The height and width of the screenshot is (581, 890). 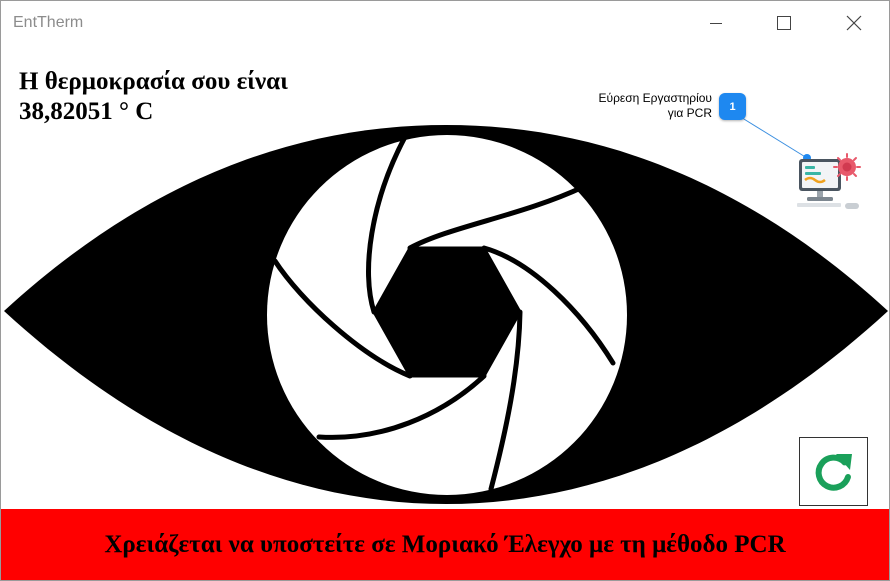 What do you see at coordinates (732, 106) in the screenshot?
I see `lab-finder-badge: 1` at bounding box center [732, 106].